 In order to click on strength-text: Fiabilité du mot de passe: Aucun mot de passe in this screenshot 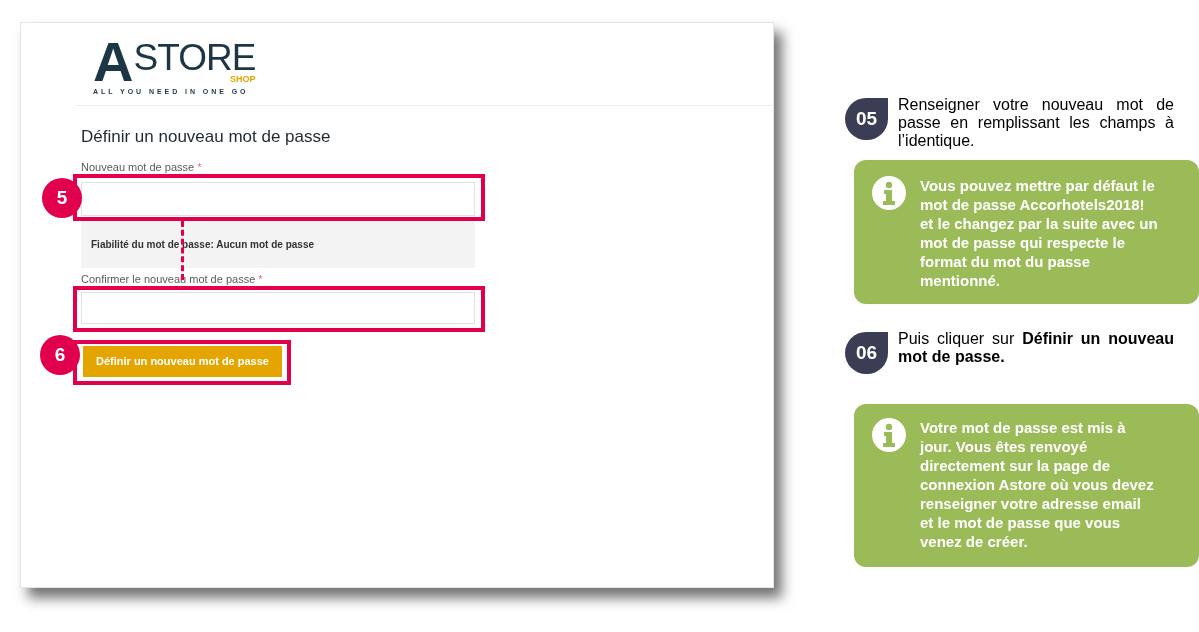, I will do `click(202, 245)`.